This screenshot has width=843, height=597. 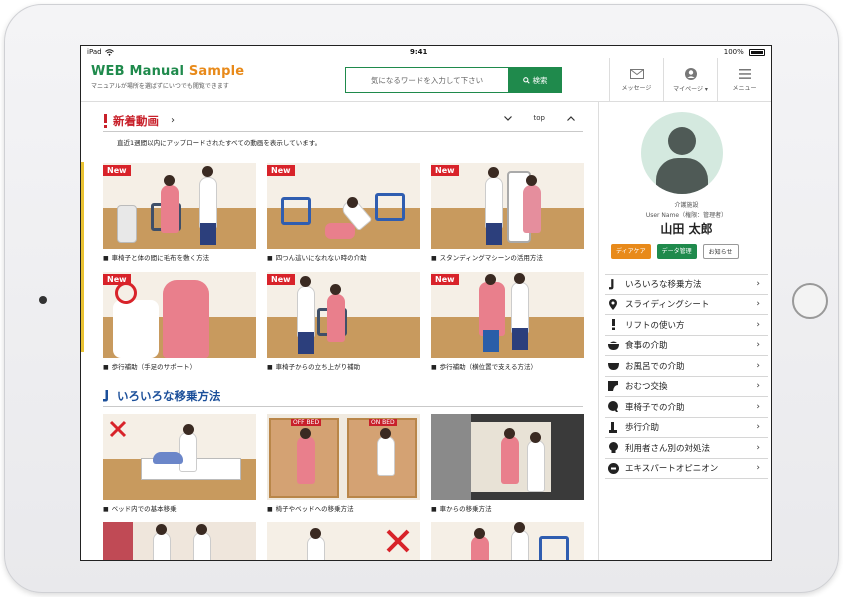 I want to click on menu-button: メニュー, so click(x=744, y=80).